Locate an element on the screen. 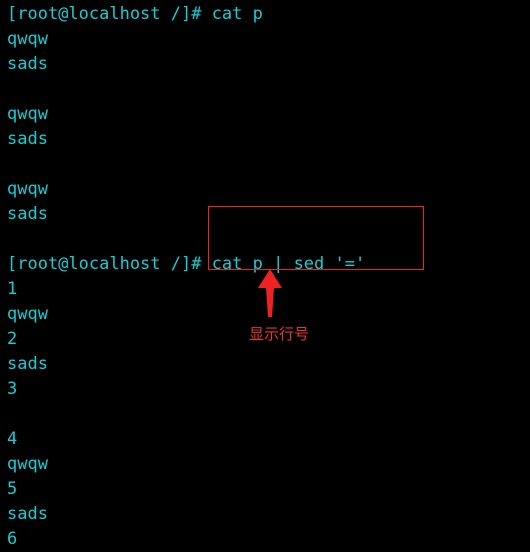 The width and height of the screenshot is (530, 552). terminal-prompt-line: [root@localhost /]# cat p | sed '=' is located at coordinates (186, 264).